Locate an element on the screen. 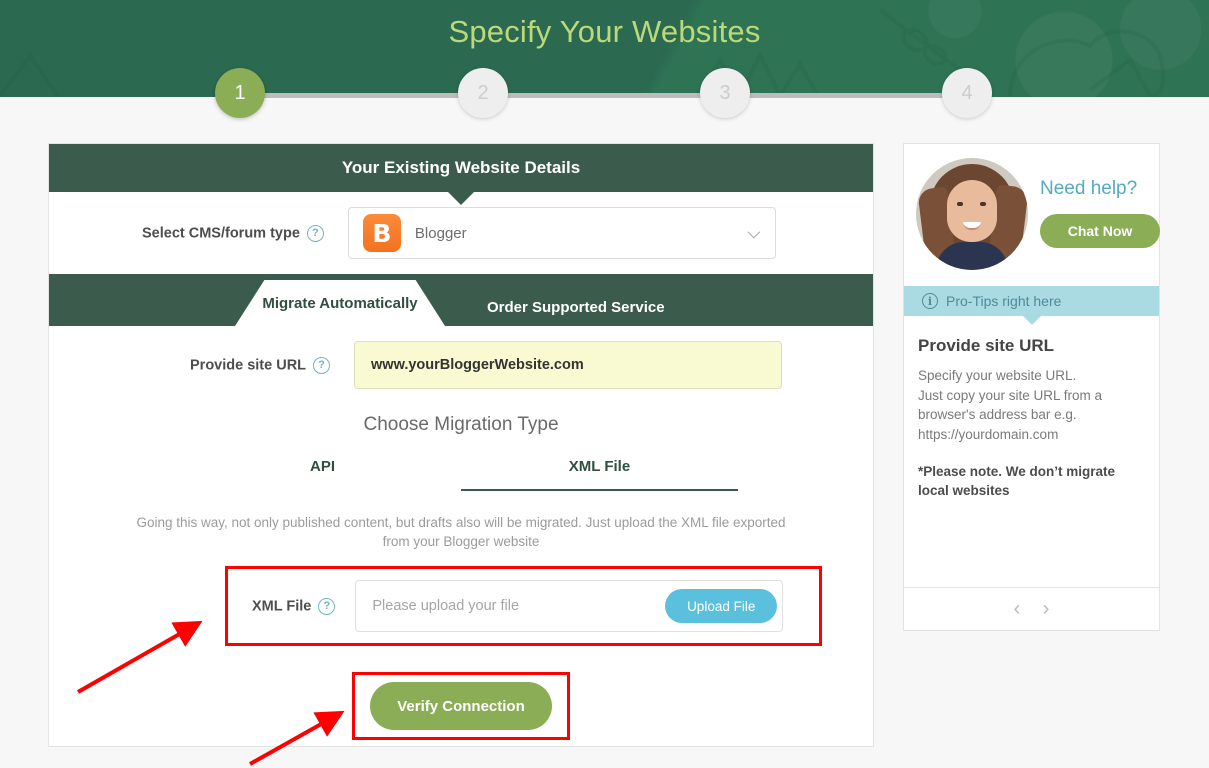 This screenshot has height=768, width=1209. tab-xml-file: XML File is located at coordinates (599, 474).